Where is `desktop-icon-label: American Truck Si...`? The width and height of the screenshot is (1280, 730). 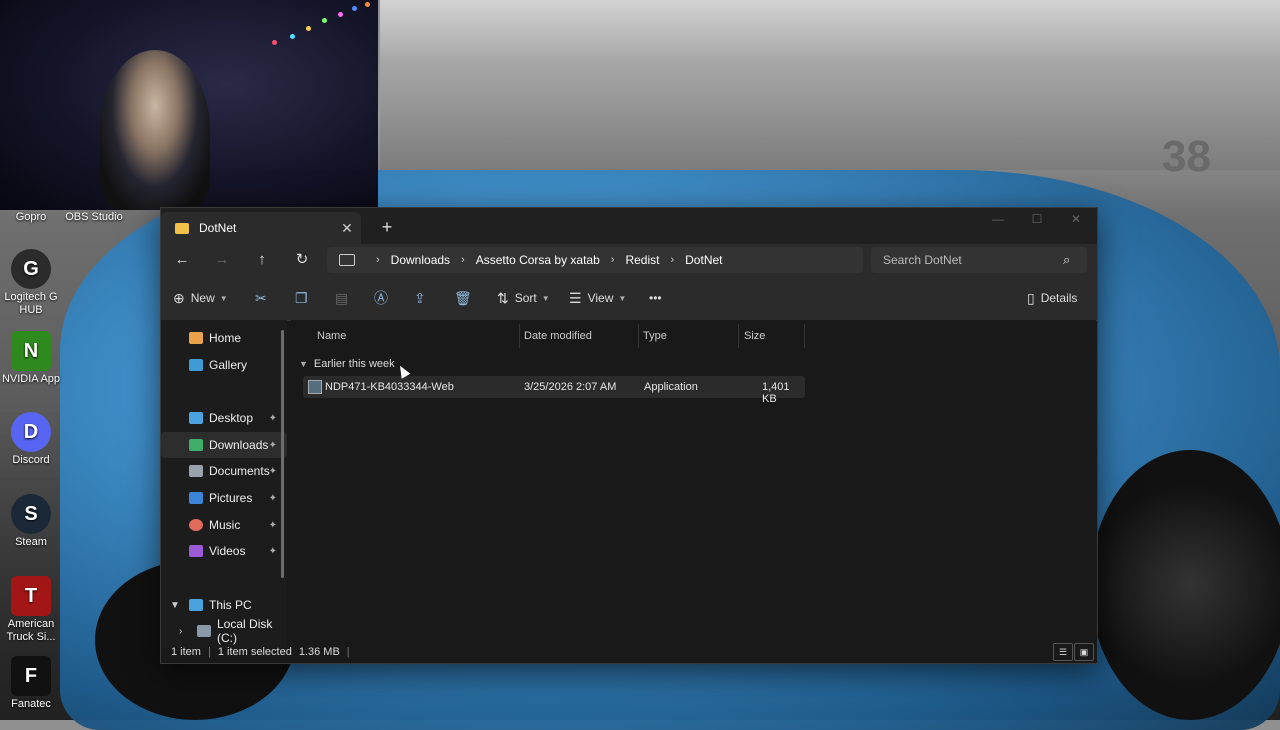 desktop-icon-label: American Truck Si... is located at coordinates (31, 630).